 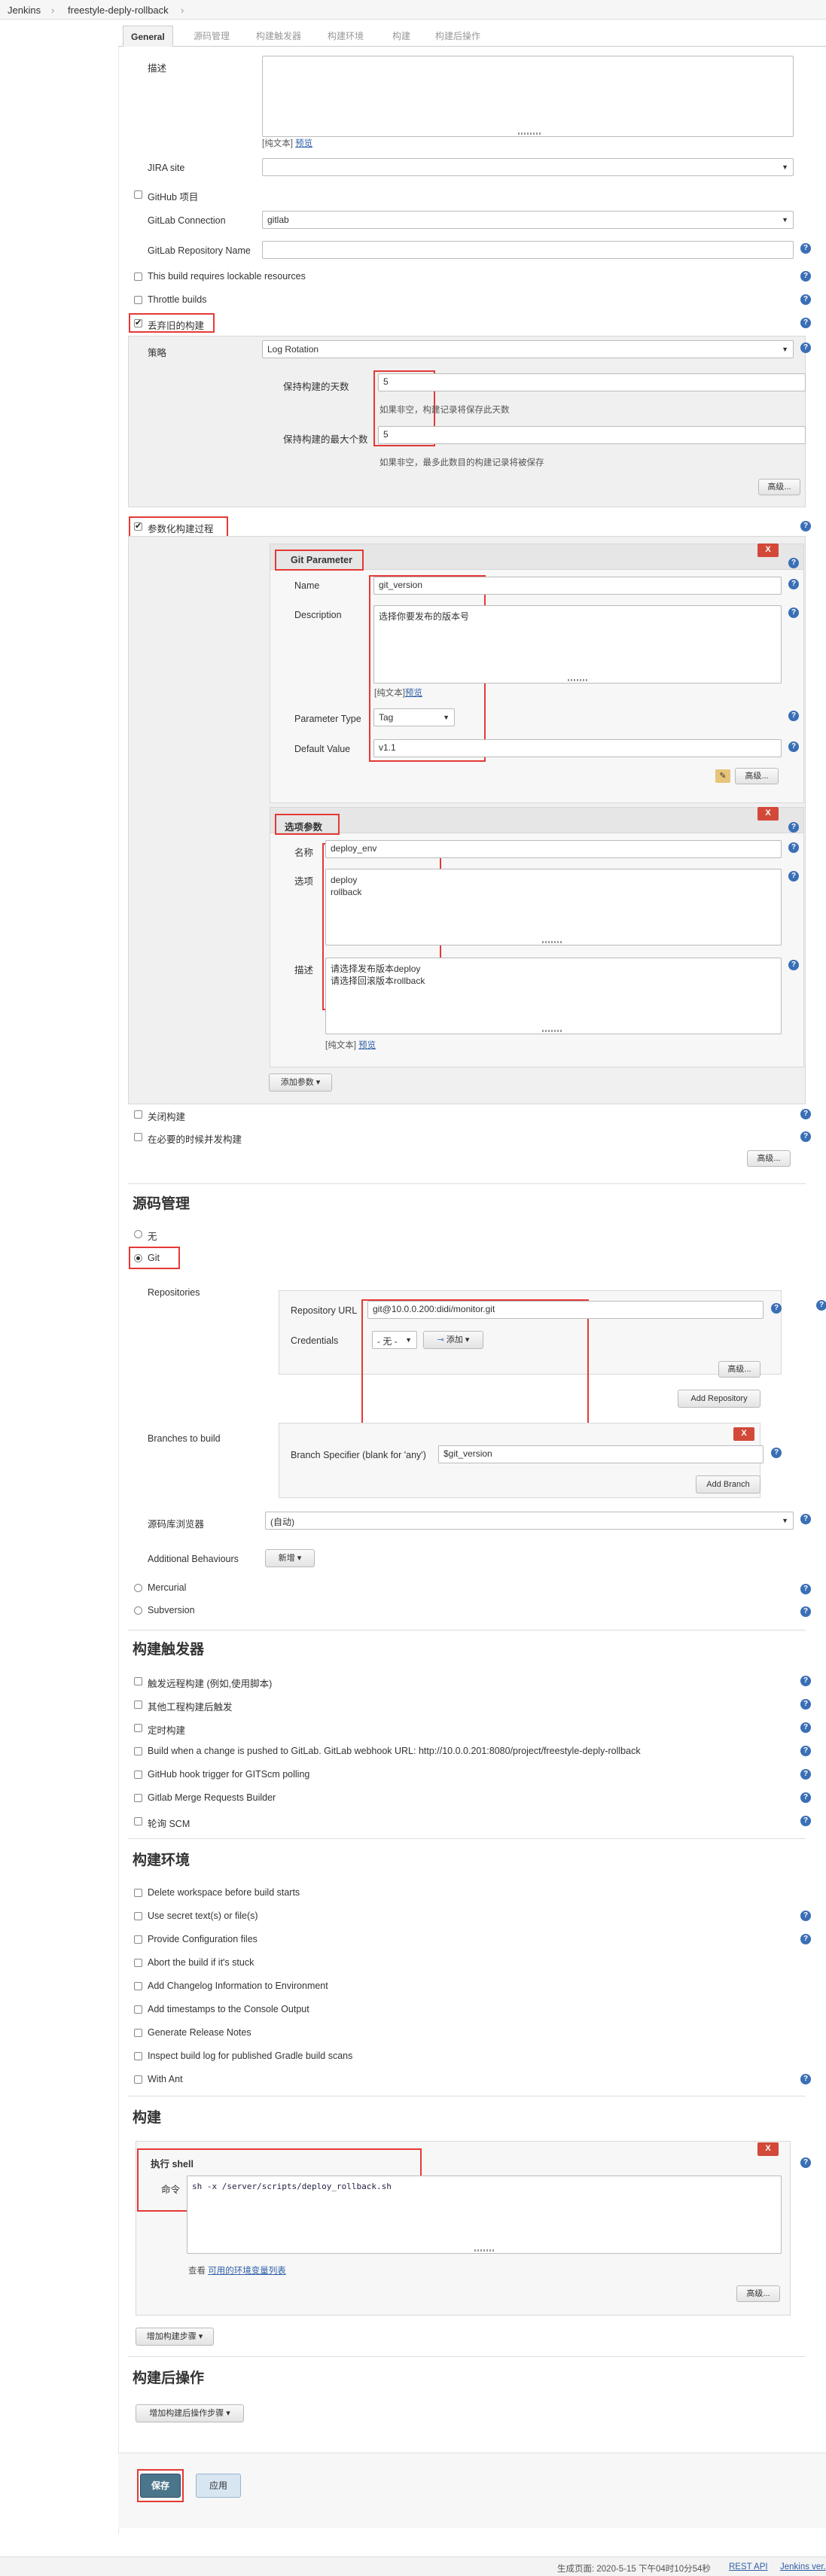 I want to click on param-type-select: Tag, so click(x=414, y=717).